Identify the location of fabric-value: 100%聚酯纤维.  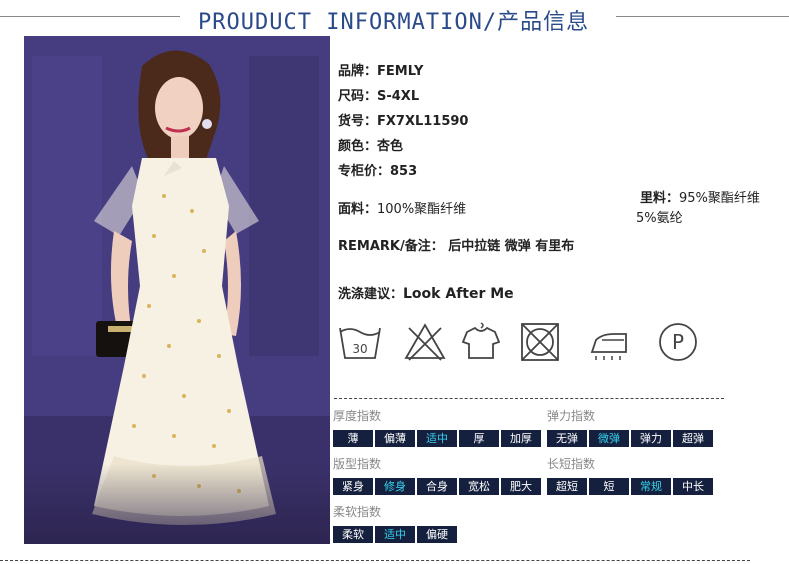
(422, 209).